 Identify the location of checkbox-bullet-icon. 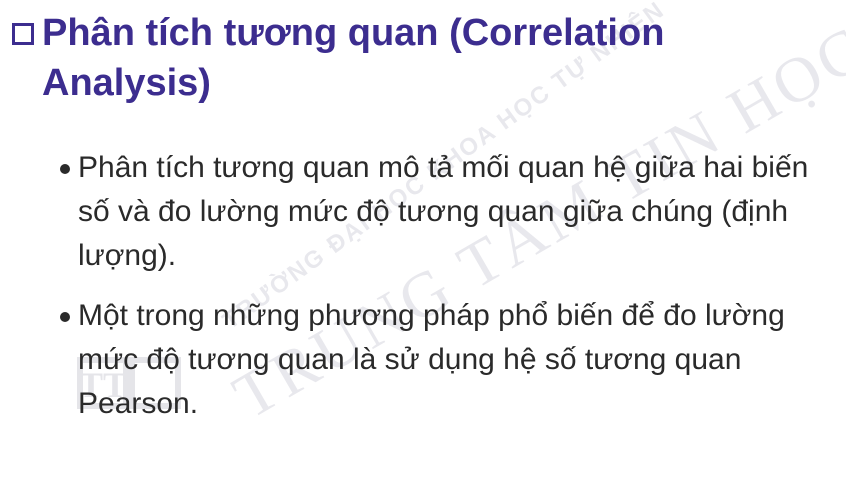
(23, 34).